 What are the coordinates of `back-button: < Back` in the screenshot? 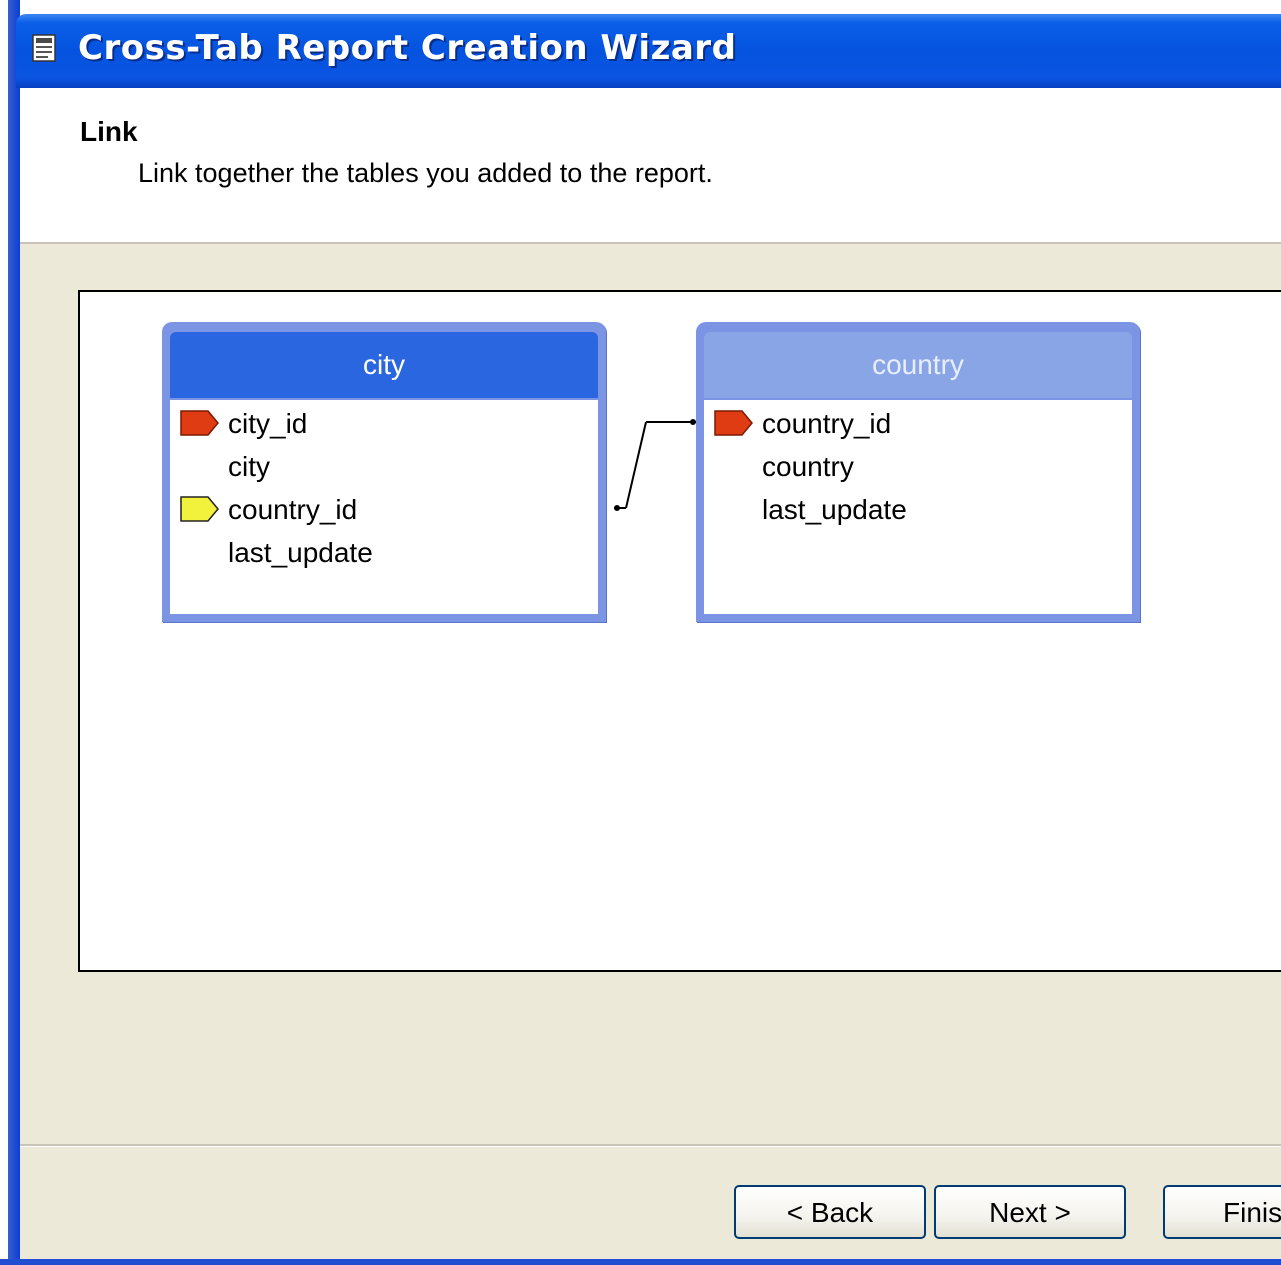 It's located at (830, 1212).